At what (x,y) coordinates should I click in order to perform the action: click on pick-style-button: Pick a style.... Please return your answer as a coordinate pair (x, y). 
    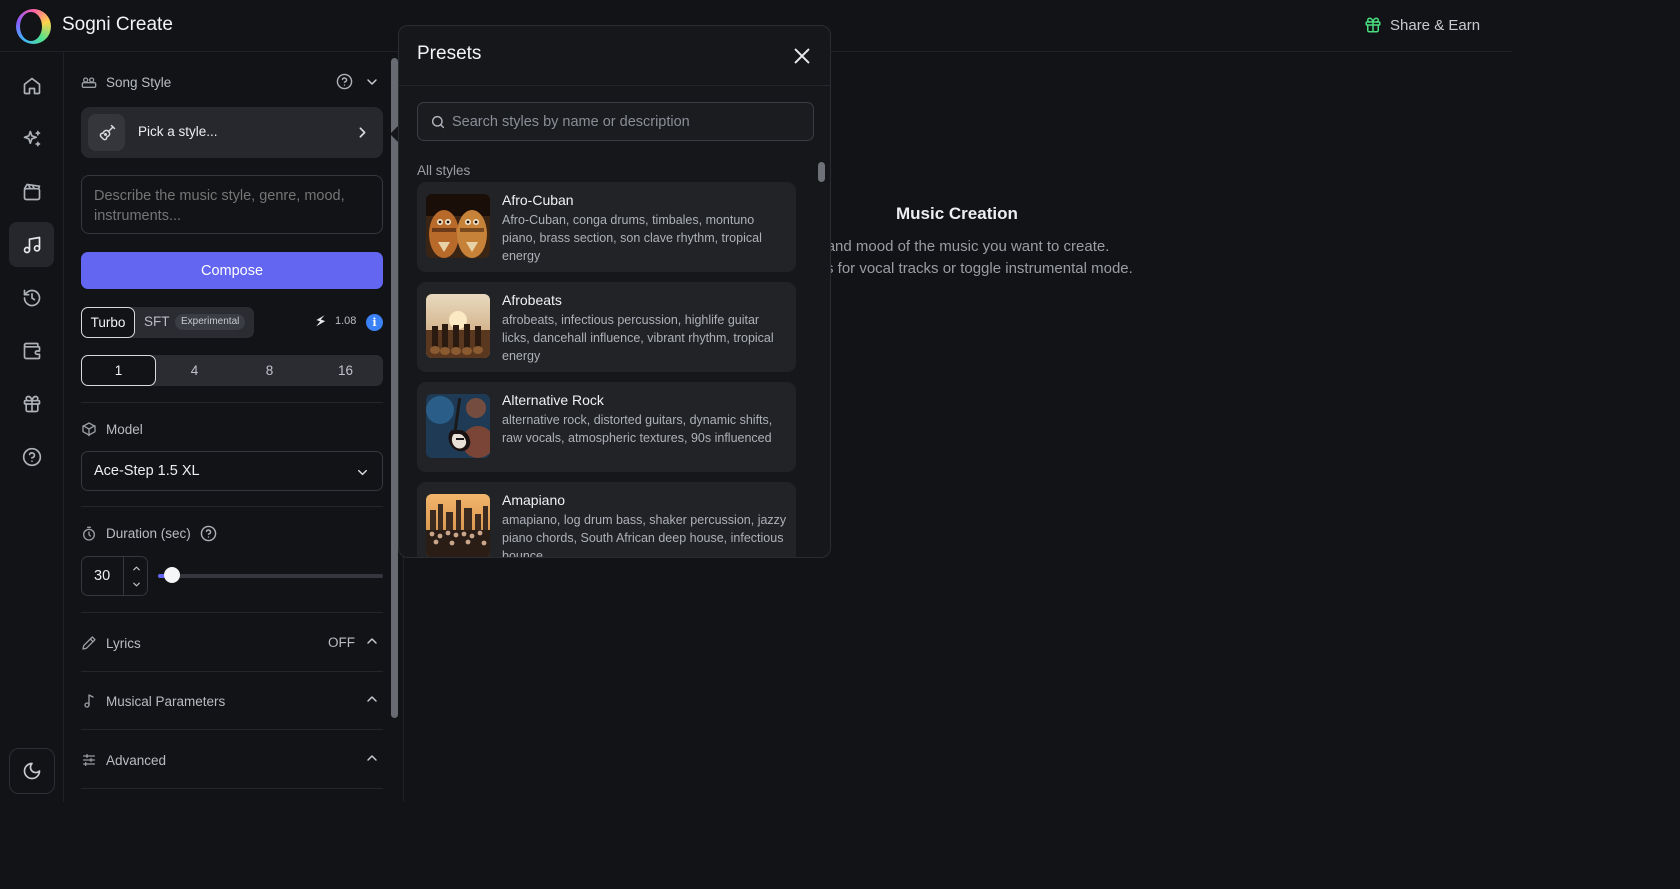
    Looking at the image, I should click on (232, 132).